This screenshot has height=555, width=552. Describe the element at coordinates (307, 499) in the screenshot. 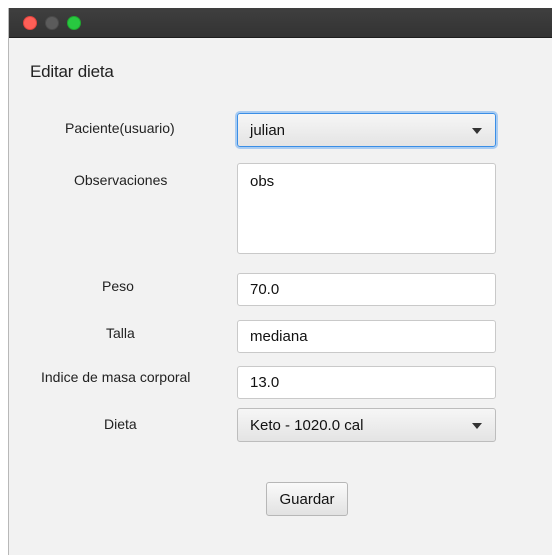

I see `save-button: Guardar` at that location.